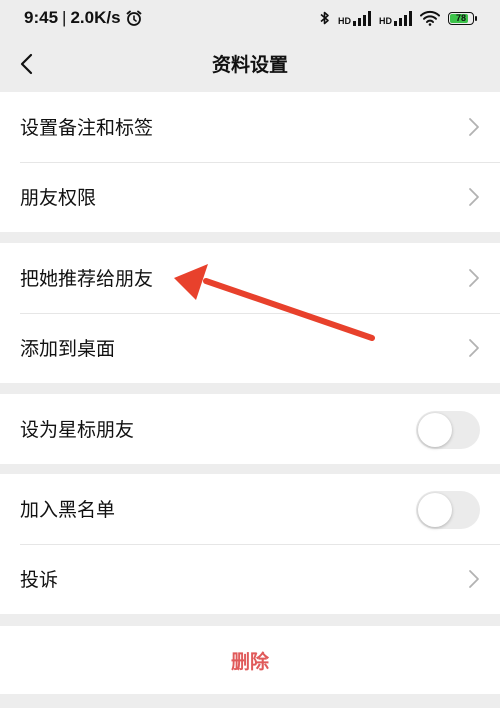 The width and height of the screenshot is (500, 708). I want to click on row-recommend-to-friend: 把她推荐给朋友, so click(250, 278).